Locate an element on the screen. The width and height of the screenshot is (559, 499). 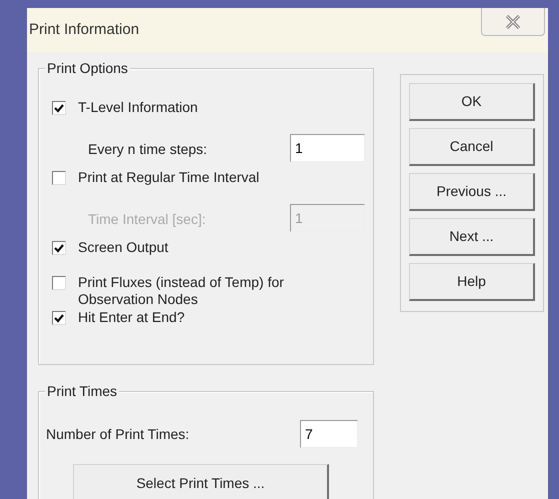
field-label: Time Interval [sec]: is located at coordinates (147, 219).